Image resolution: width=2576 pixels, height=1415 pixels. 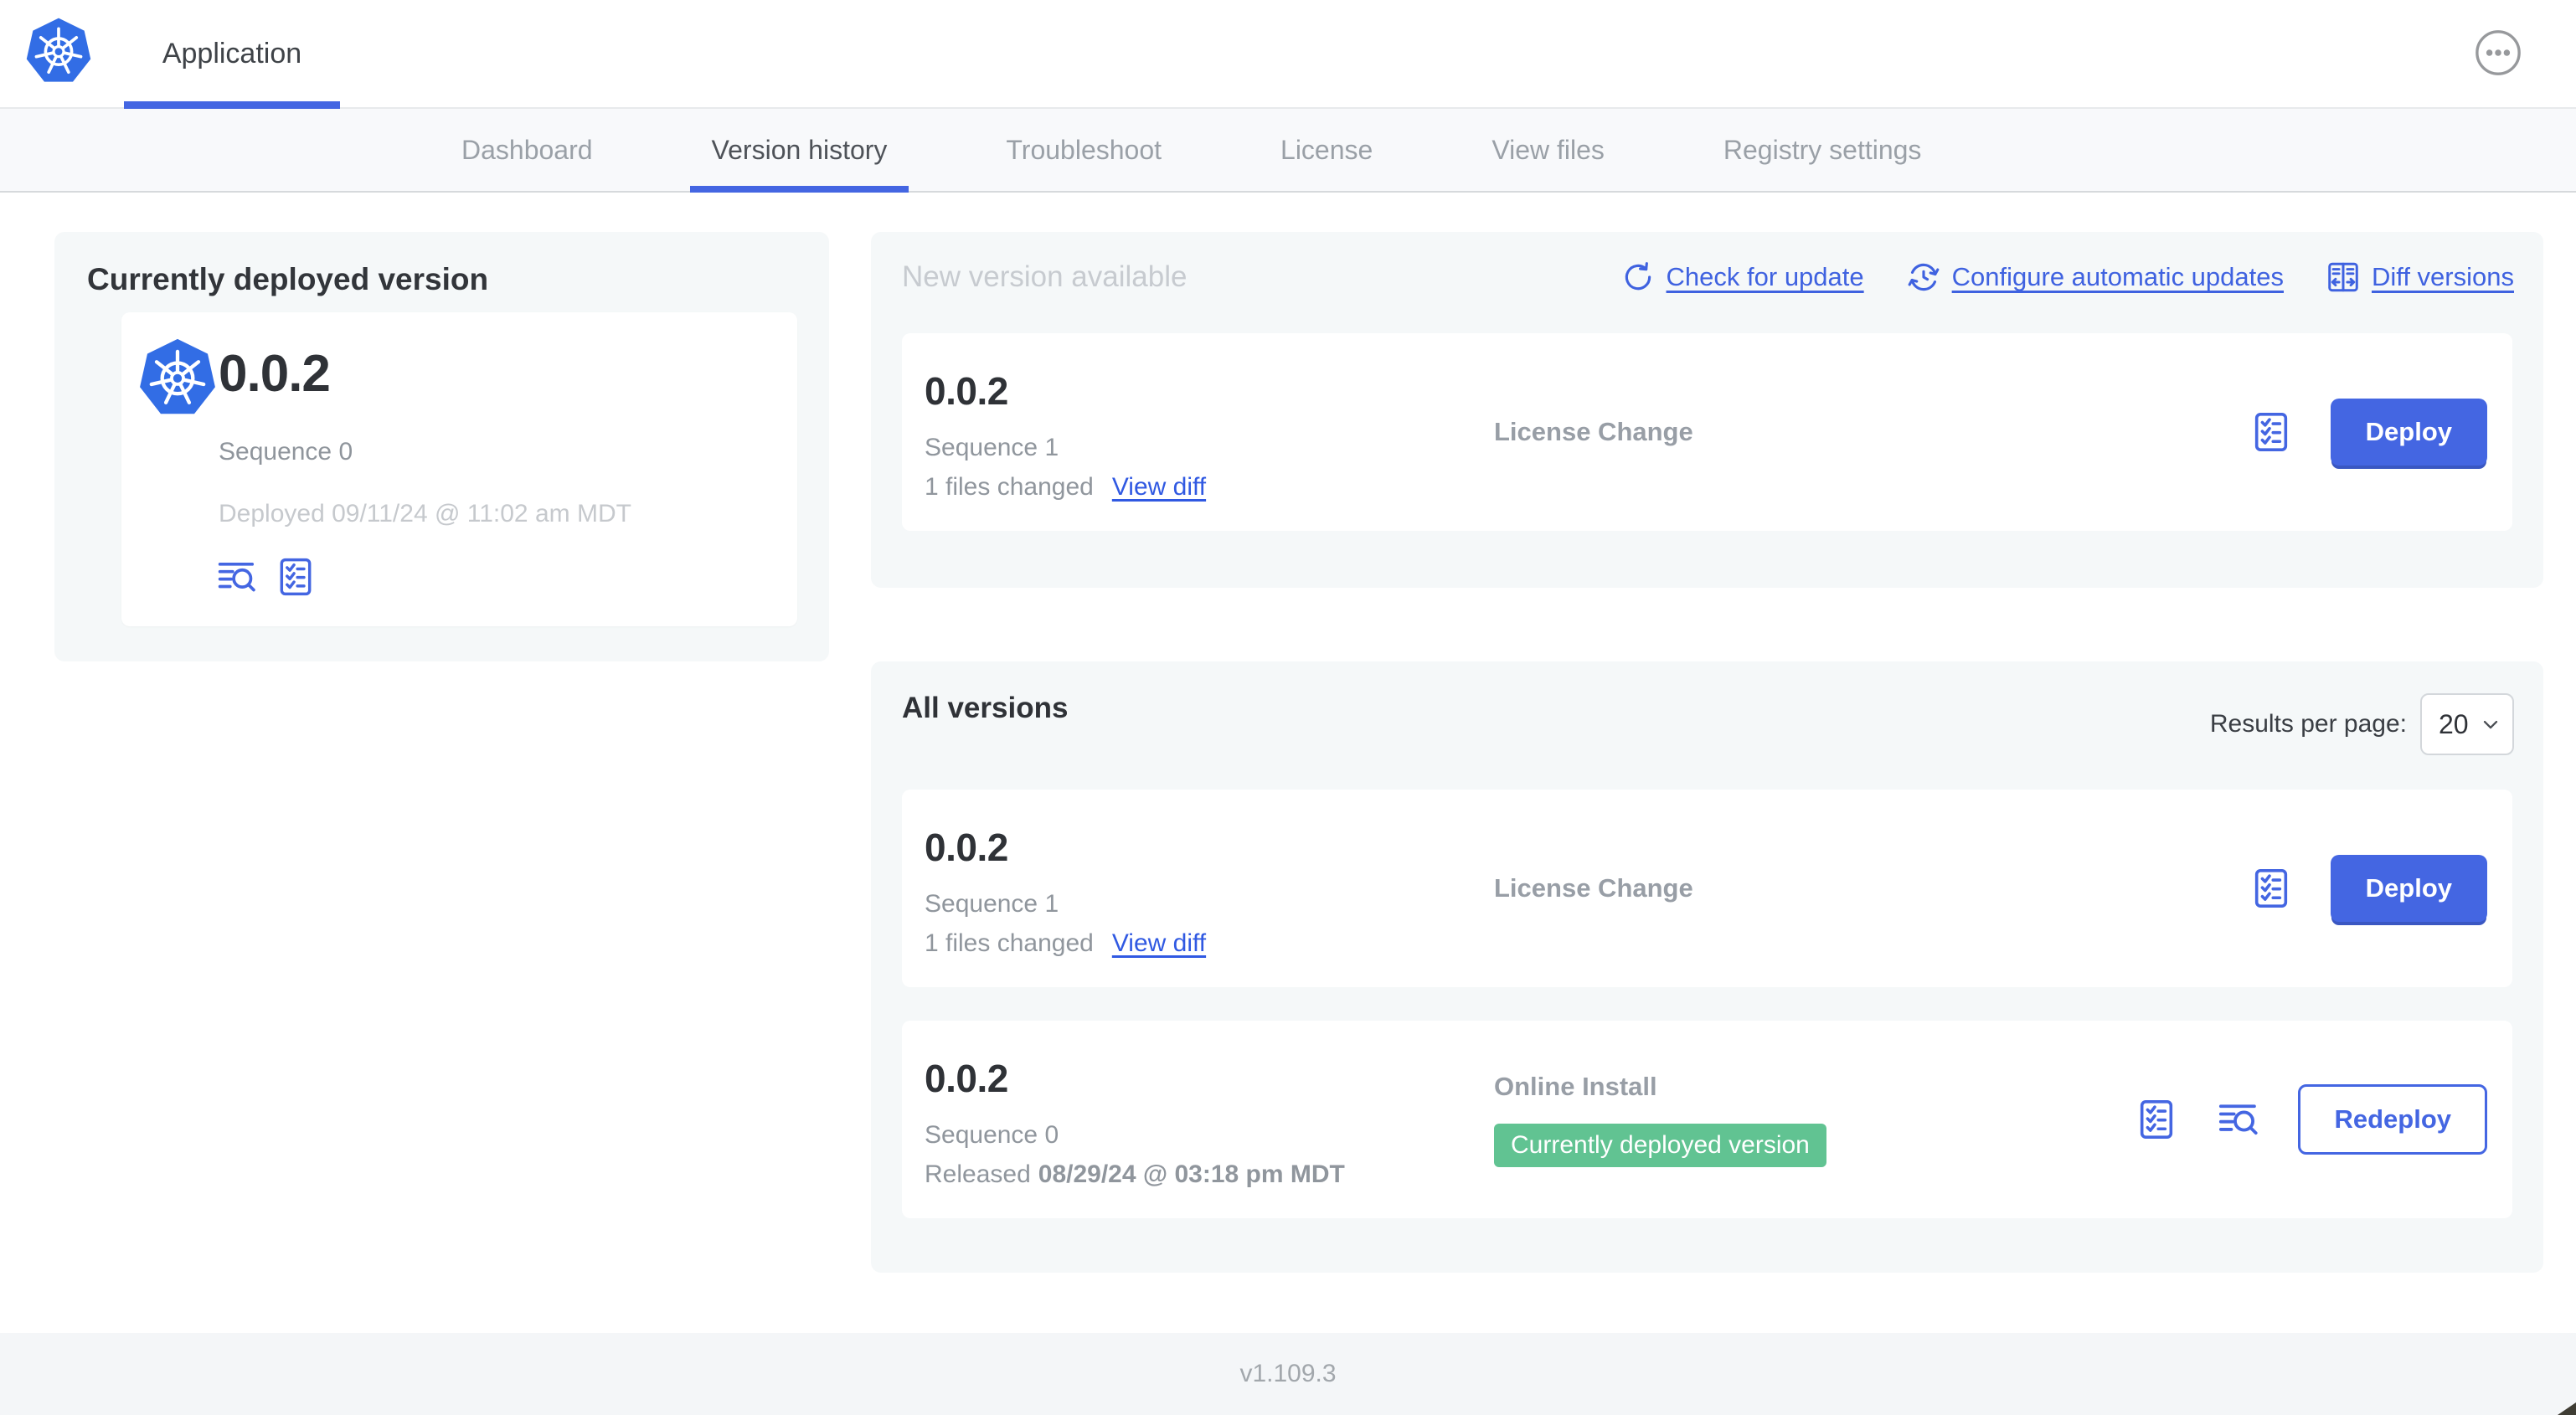 I want to click on released-date: 08/29/24 @ 03:18 pm MDT, so click(x=1191, y=1174).